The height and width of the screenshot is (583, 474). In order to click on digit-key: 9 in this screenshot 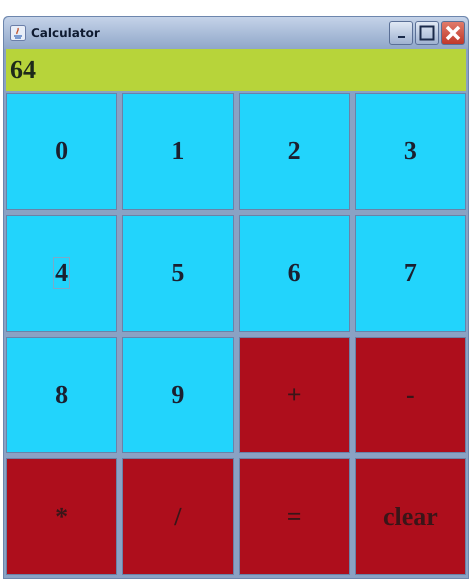, I will do `click(178, 395)`.